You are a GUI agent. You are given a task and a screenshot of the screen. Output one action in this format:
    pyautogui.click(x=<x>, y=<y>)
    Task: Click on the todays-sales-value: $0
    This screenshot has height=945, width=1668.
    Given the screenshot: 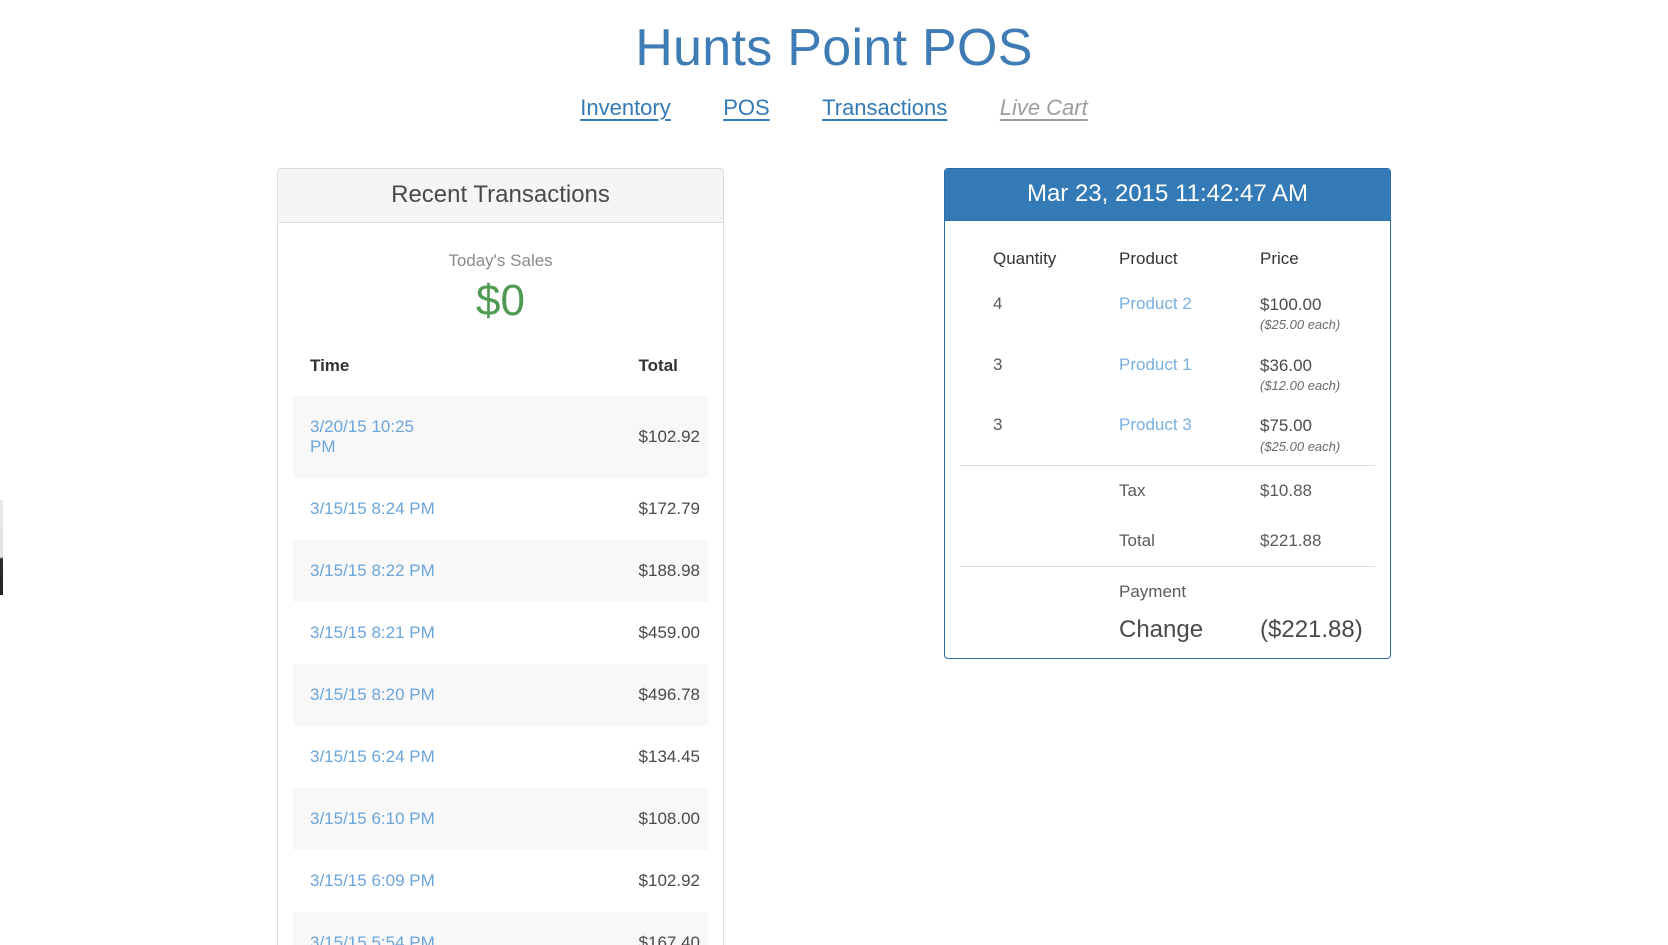 What is the action you would take?
    pyautogui.click(x=500, y=301)
    